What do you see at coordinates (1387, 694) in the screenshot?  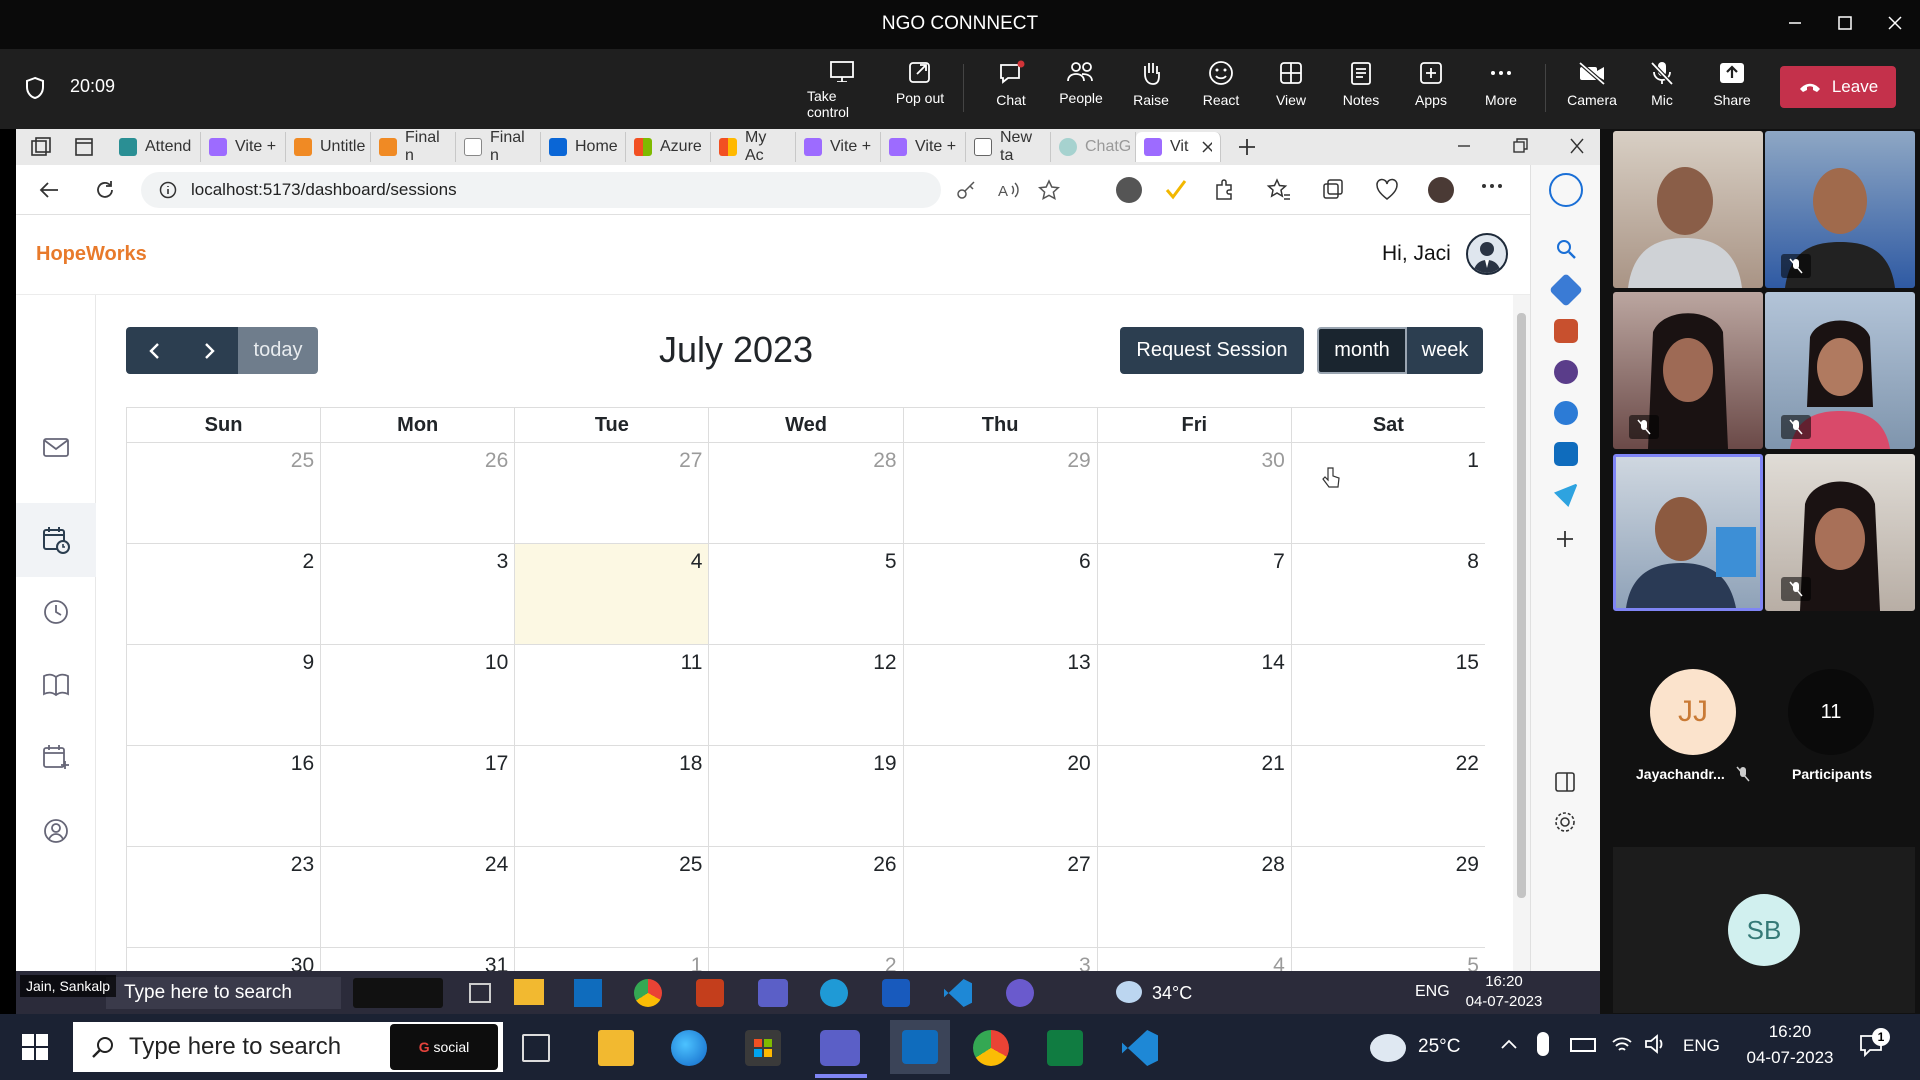 I see `calendar-day-cell: 15` at bounding box center [1387, 694].